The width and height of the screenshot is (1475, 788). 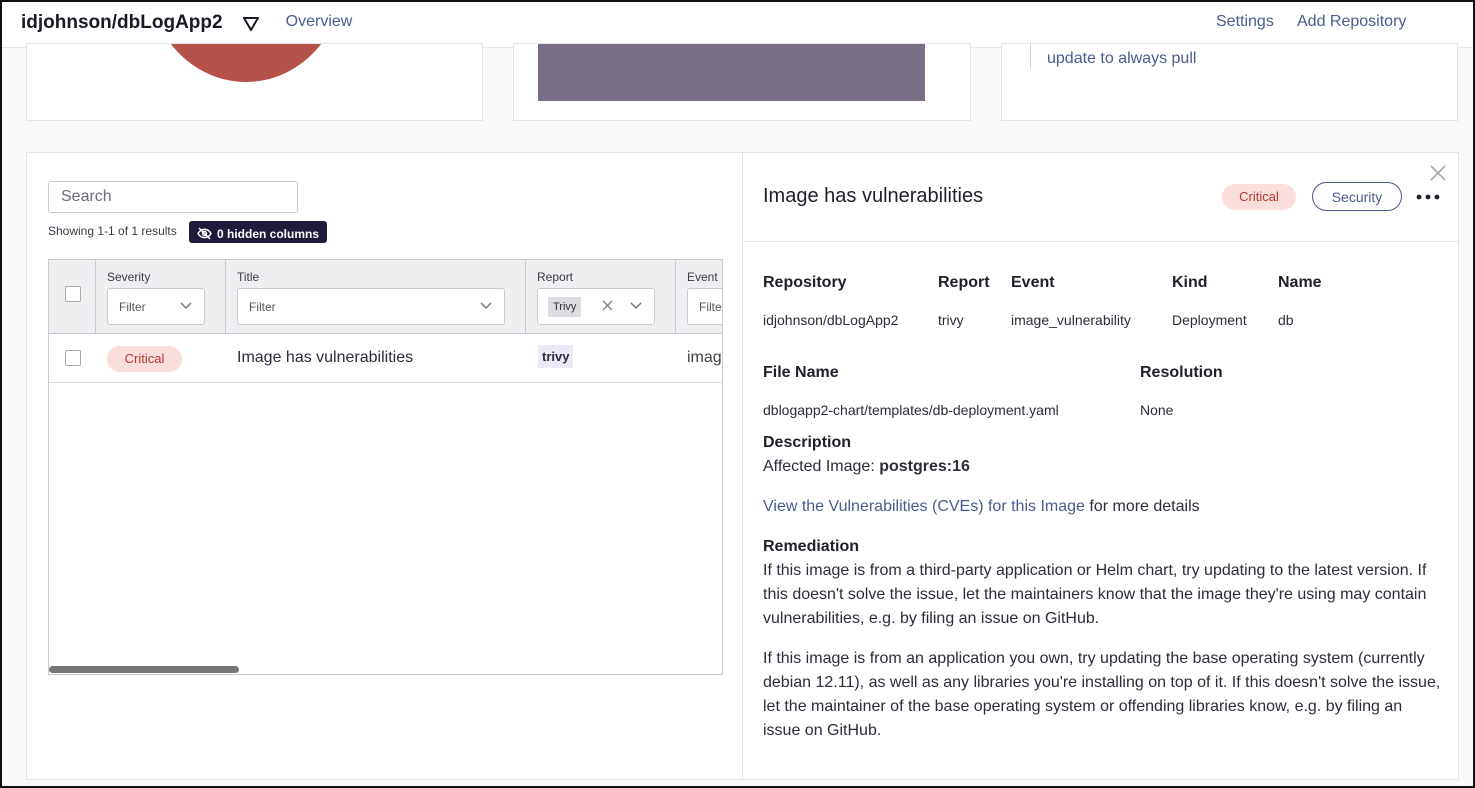 I want to click on affected-image-value: postgres:16, so click(x=924, y=466).